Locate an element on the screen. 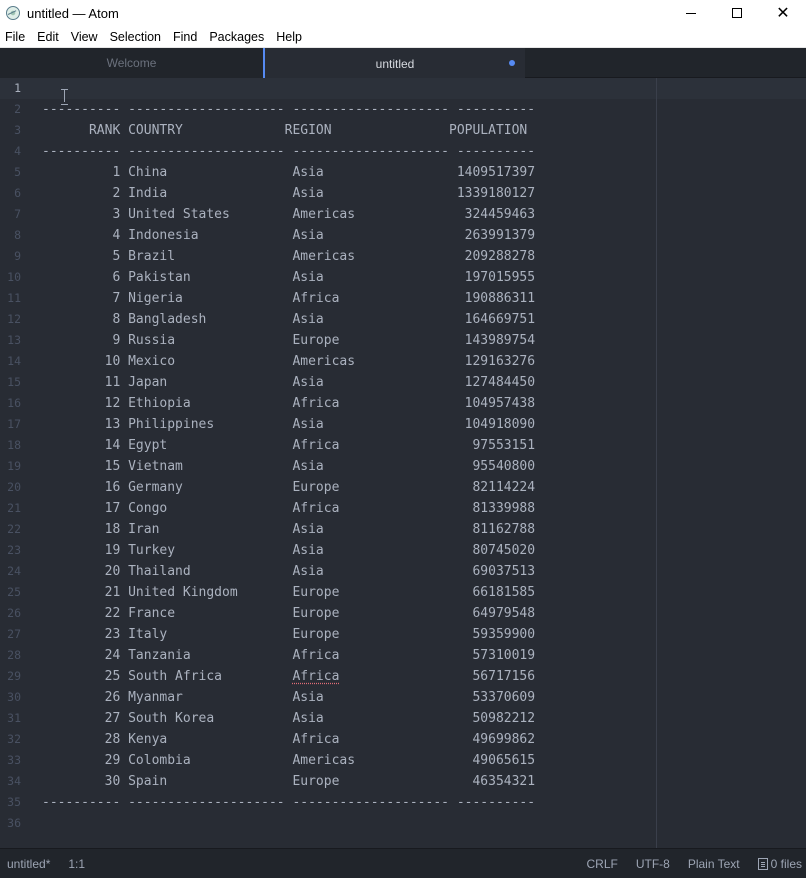 This screenshot has height=878, width=806. line-number: 33 is located at coordinates (19, 760).